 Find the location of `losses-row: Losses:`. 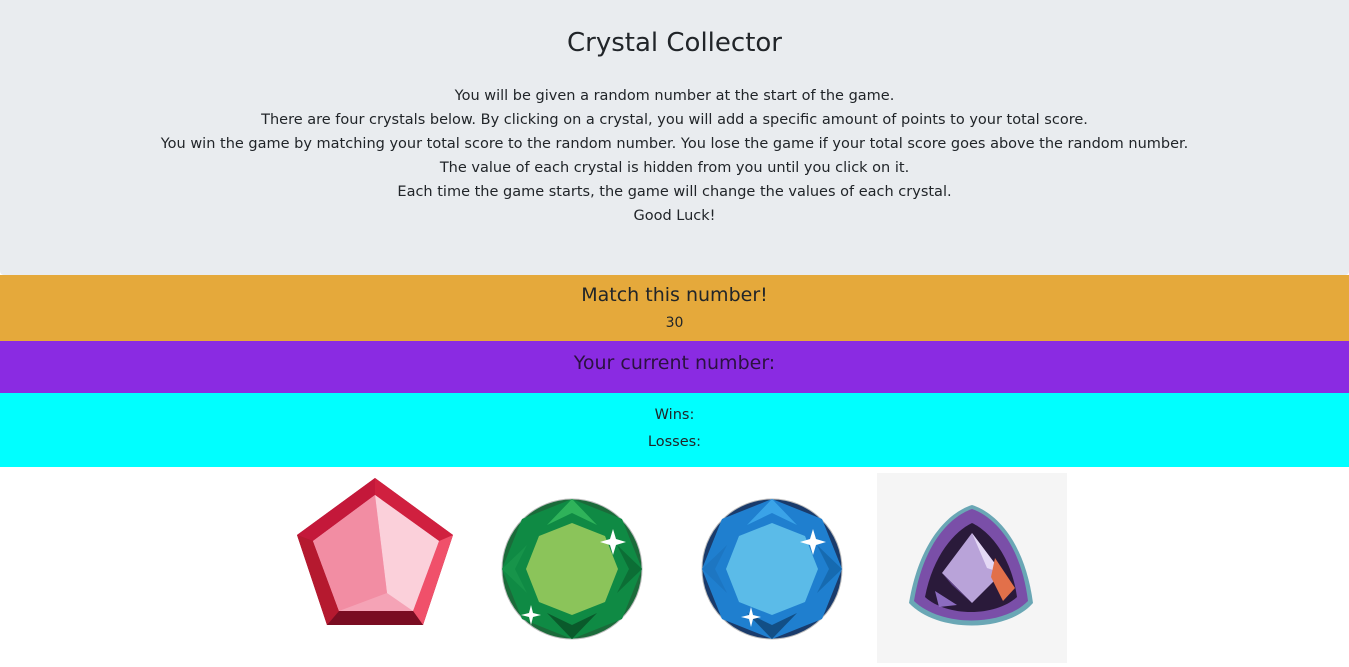

losses-row: Losses: is located at coordinates (674, 442).